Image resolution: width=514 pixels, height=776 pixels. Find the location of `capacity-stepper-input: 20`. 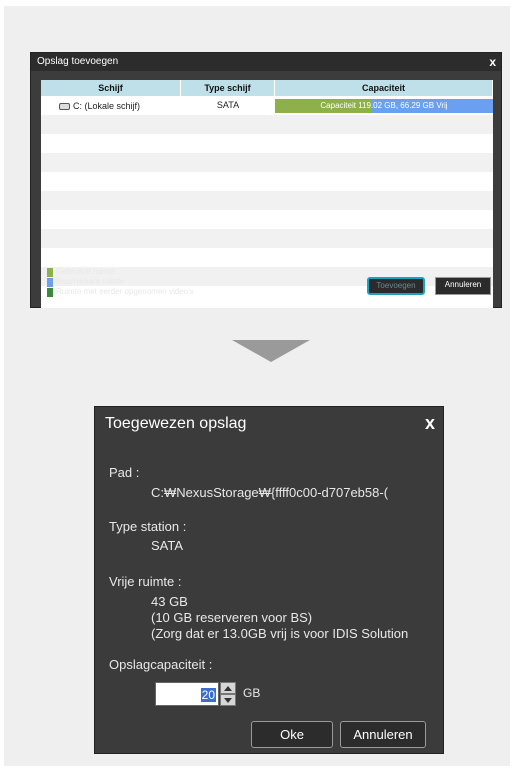

capacity-stepper-input: 20 is located at coordinates (187, 694).